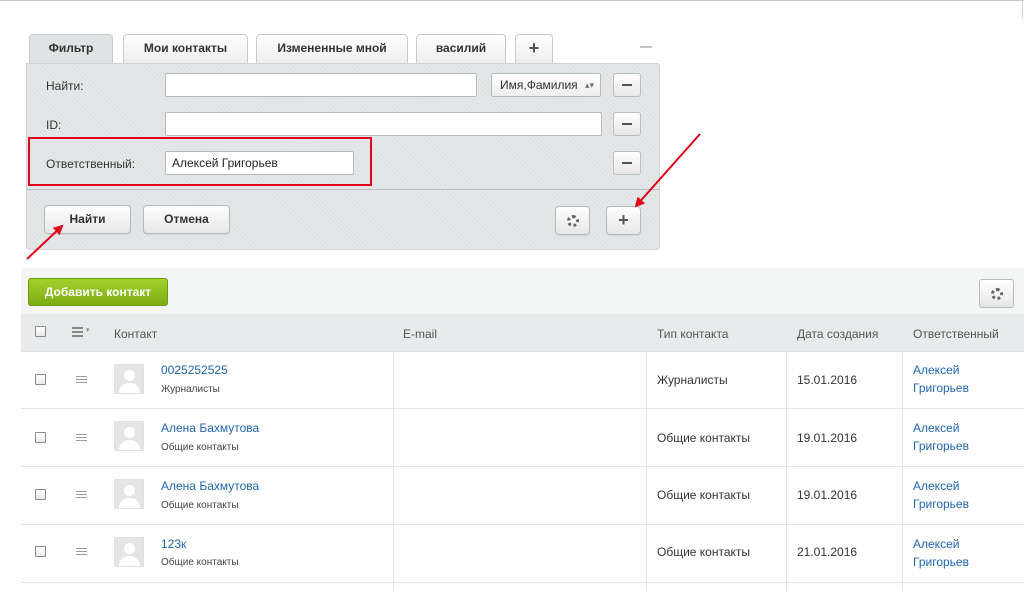 The image size is (1024, 591). Describe the element at coordinates (363, 196) in the screenshot. I see `annotation-arrows` at that location.